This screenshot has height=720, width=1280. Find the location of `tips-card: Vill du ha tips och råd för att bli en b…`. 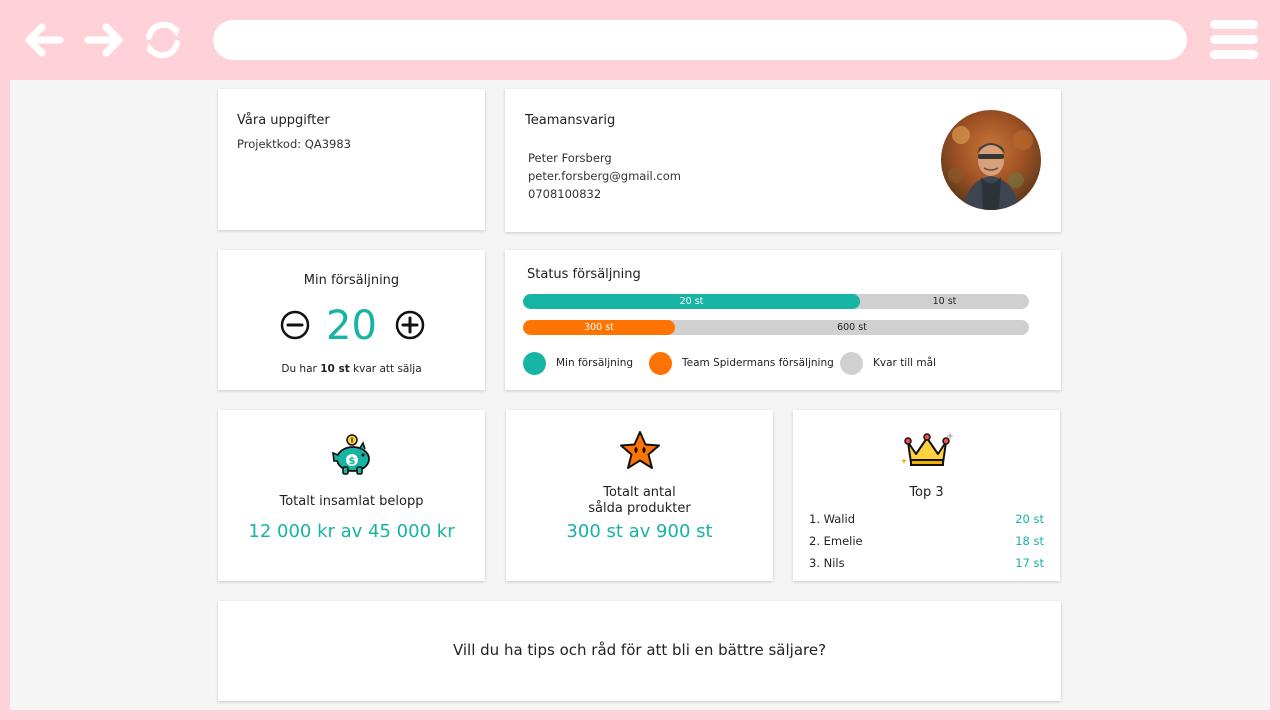

tips-card: Vill du ha tips och råd för att bli en b… is located at coordinates (639, 651).